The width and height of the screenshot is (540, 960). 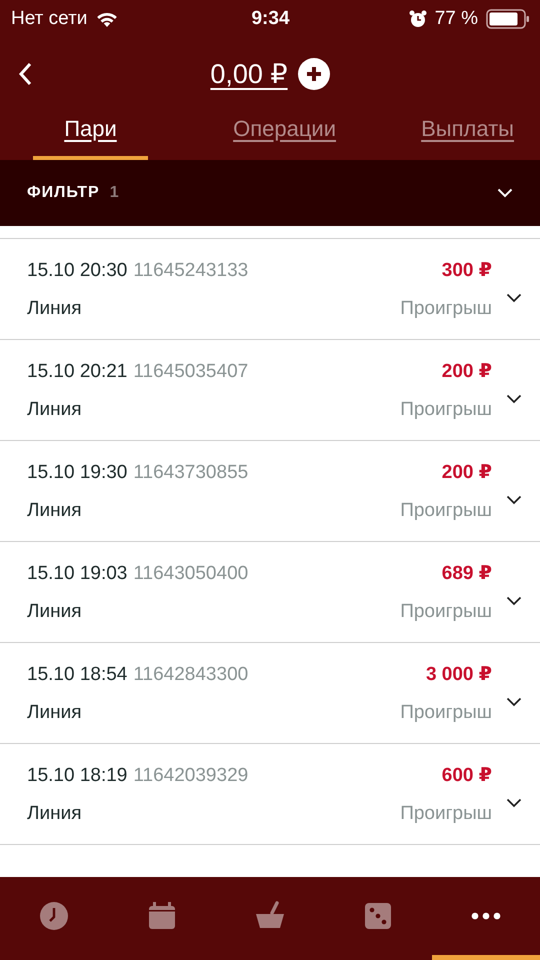 I want to click on bet-number: 11642039329, so click(x=191, y=775).